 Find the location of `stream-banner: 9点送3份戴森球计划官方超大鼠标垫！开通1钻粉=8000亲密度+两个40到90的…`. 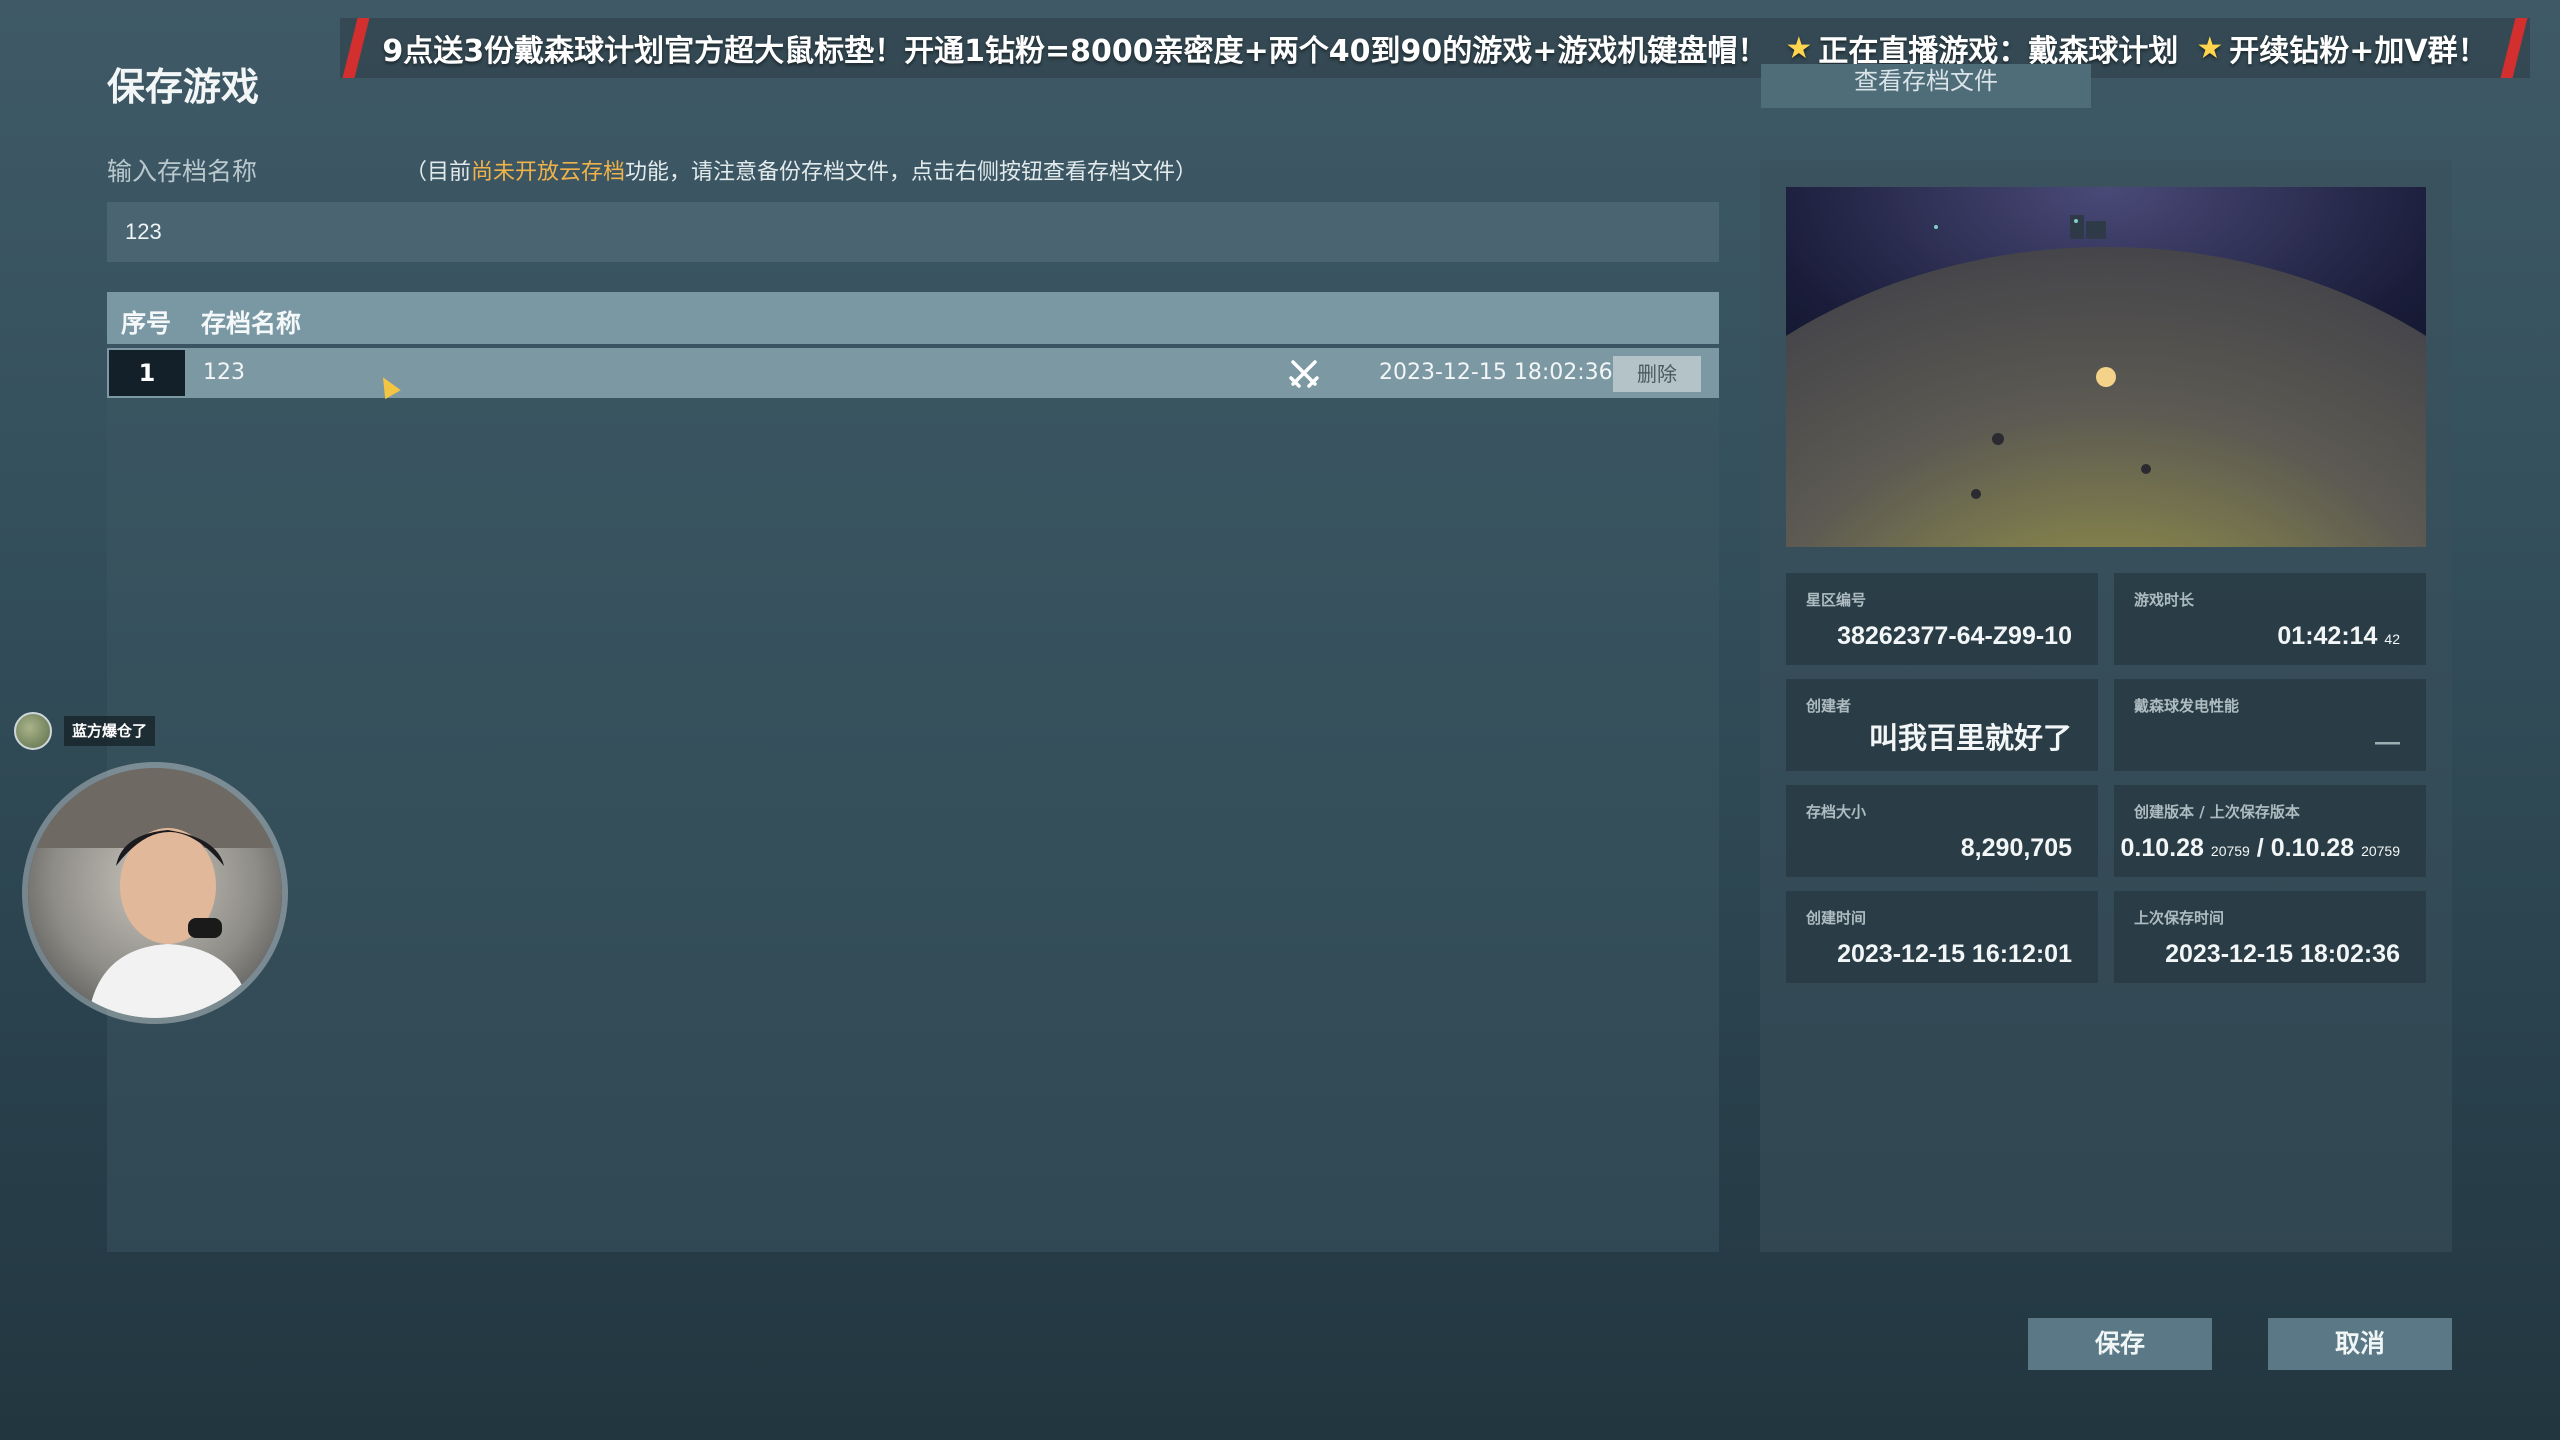

stream-banner: 9点送3份戴森球计划官方超大鼠标垫！开通1钻粉=8000亲密度+两个40到90的… is located at coordinates (1435, 48).